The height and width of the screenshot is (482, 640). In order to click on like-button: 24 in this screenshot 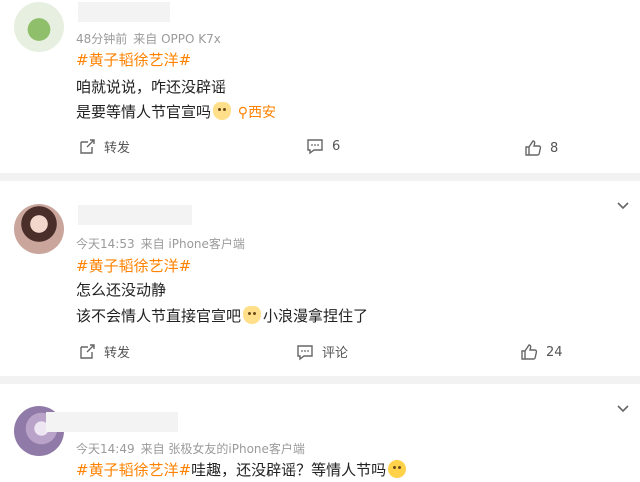, I will do `click(541, 352)`.